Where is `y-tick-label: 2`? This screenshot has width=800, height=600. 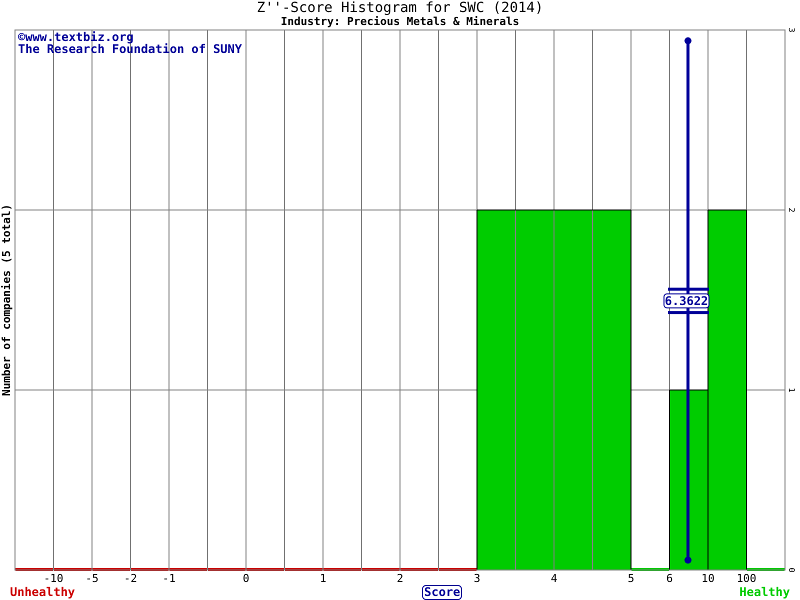 y-tick-label: 2 is located at coordinates (791, 210).